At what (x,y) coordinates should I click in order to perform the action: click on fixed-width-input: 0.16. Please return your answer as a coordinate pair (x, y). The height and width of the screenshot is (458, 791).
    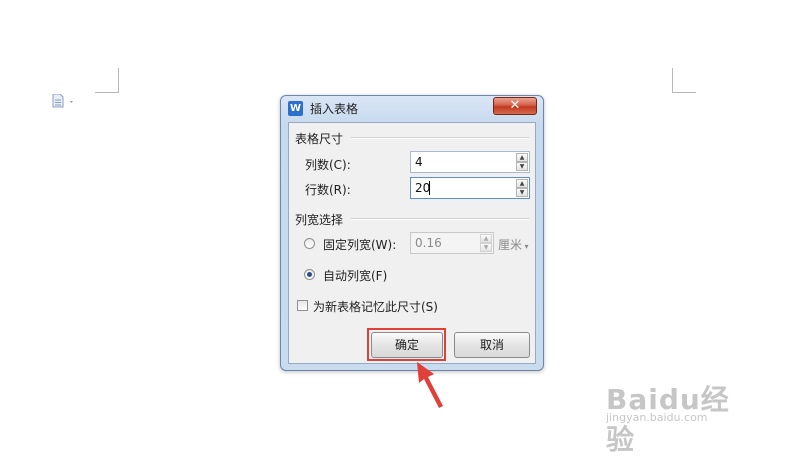
    Looking at the image, I should click on (428, 243).